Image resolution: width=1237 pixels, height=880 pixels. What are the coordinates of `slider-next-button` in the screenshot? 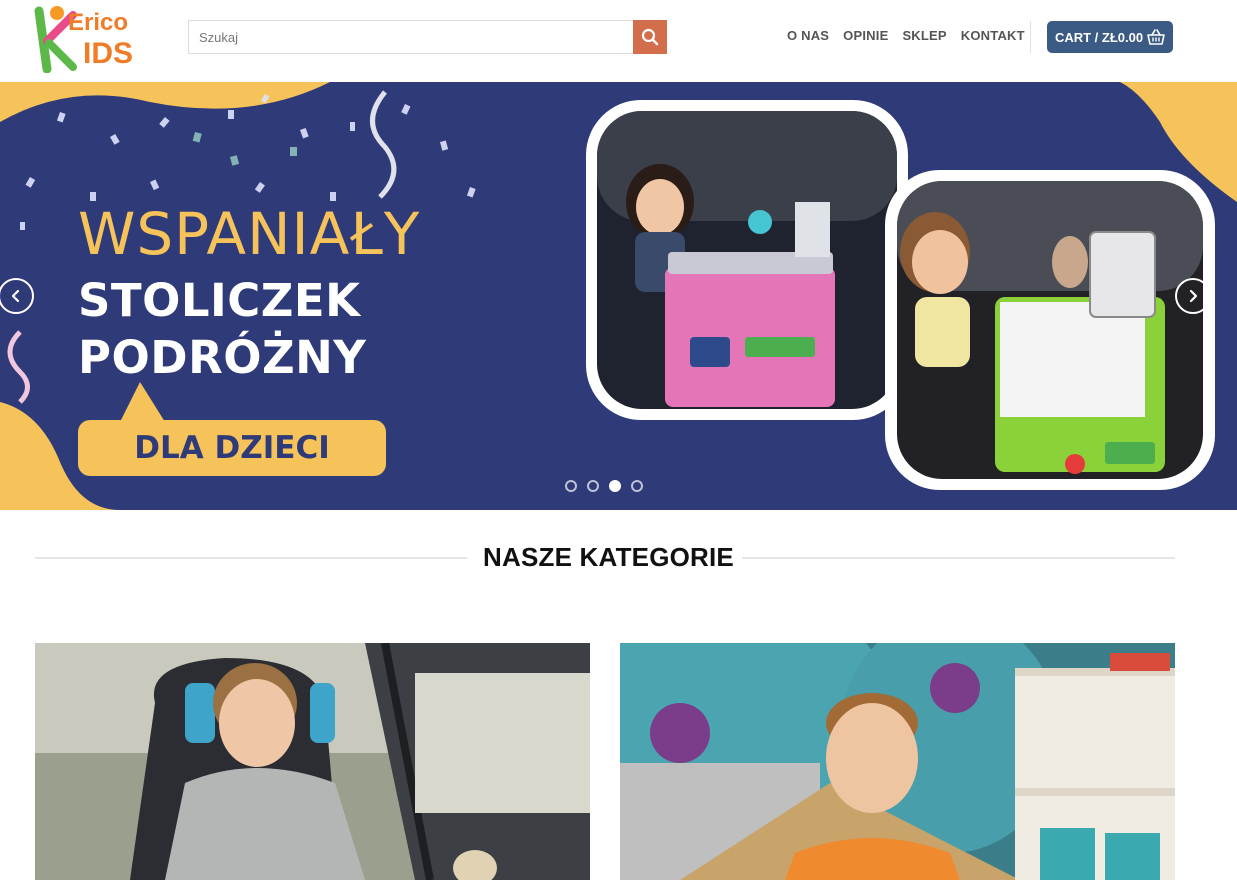 It's located at (1193, 296).